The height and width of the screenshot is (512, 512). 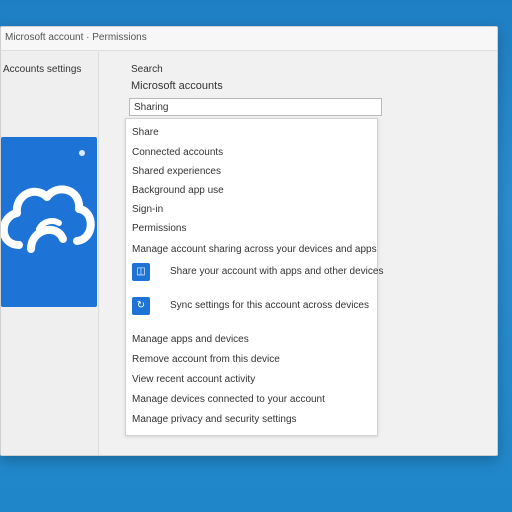 I want to click on status-dot-icon, so click(x=82, y=153).